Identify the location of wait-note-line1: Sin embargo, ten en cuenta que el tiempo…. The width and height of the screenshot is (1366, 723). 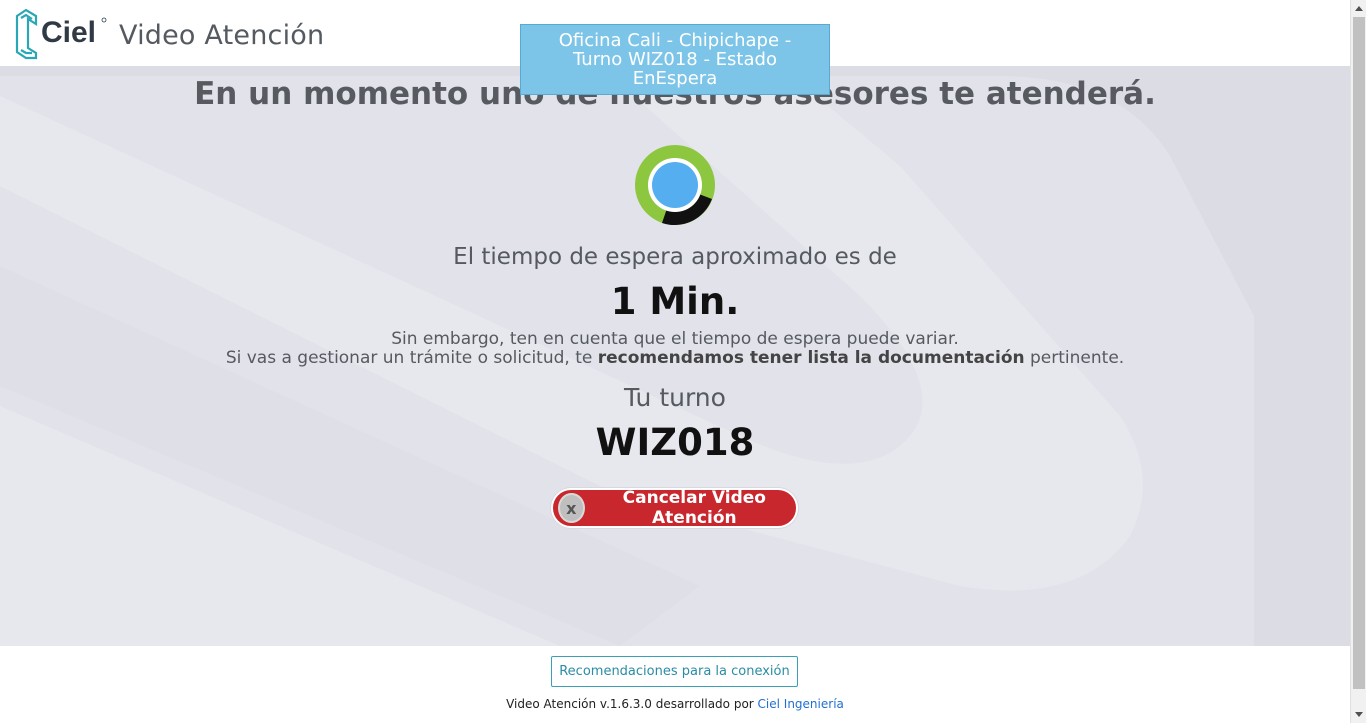
(675, 339).